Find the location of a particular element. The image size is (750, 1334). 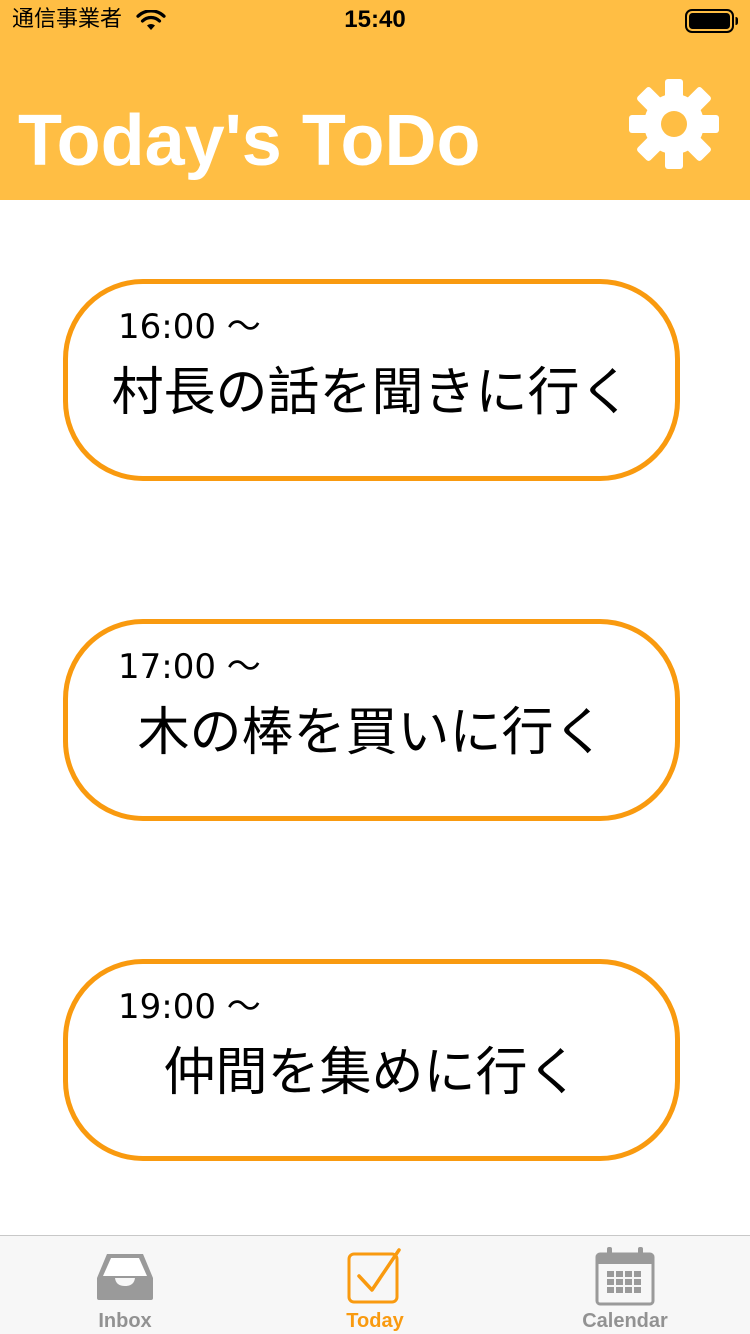

todo-time: 17:00 〜 is located at coordinates (189, 667).